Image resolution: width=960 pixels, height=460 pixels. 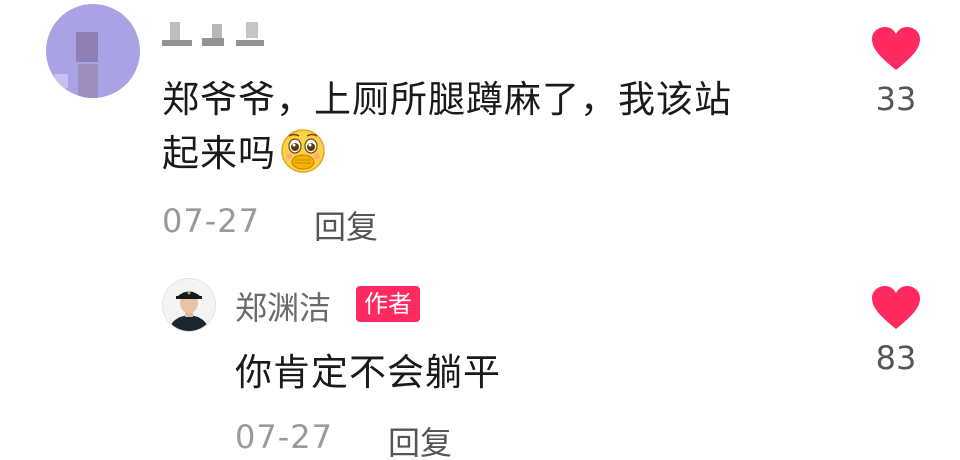 I want to click on comment-reply-button: 回复, so click(x=346, y=225).